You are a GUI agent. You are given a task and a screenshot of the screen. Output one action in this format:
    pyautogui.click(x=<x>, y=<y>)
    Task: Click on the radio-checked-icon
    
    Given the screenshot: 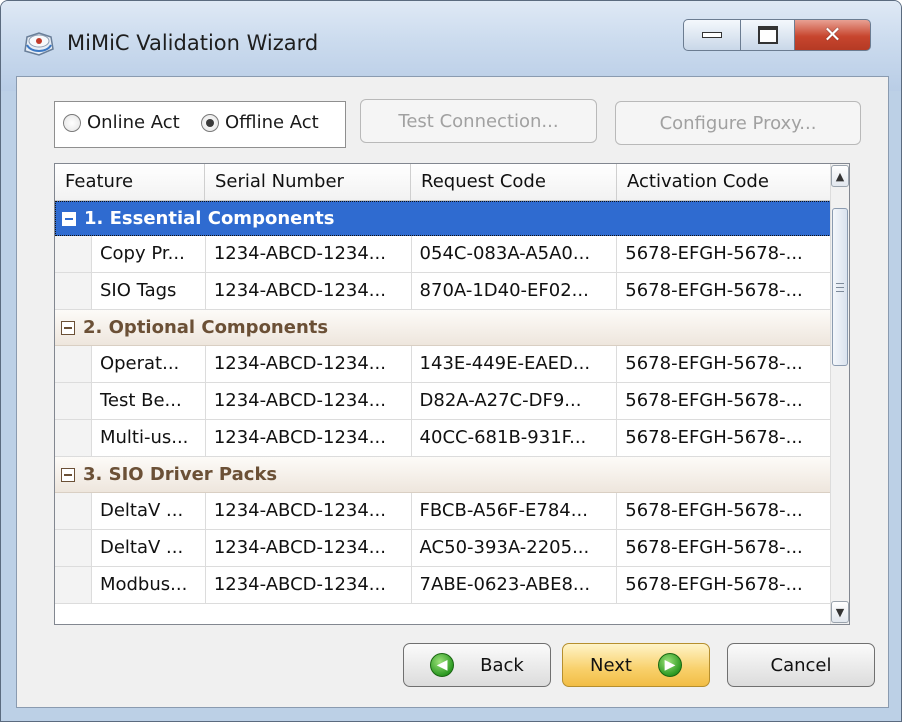 What is the action you would take?
    pyautogui.click(x=210, y=122)
    